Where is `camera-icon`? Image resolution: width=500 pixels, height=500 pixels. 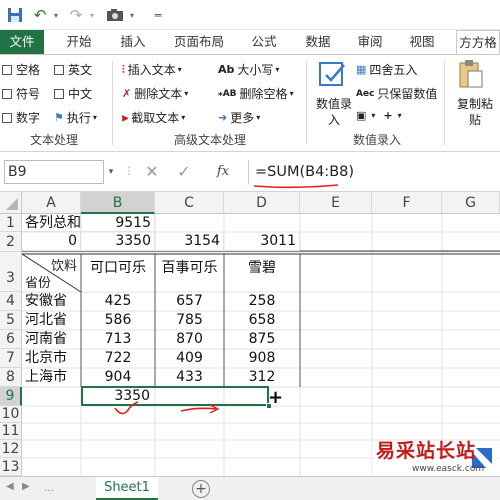 camera-icon is located at coordinates (115, 15).